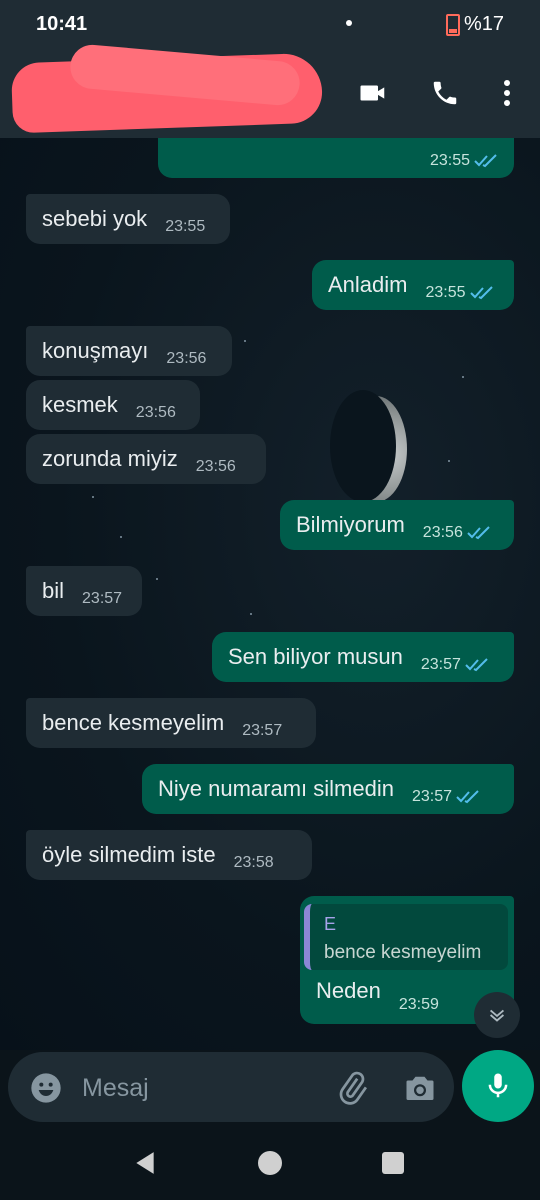 The width and height of the screenshot is (540, 1200). I want to click on message-bubble-in: öyle silmedim iste 23:58, so click(169, 855).